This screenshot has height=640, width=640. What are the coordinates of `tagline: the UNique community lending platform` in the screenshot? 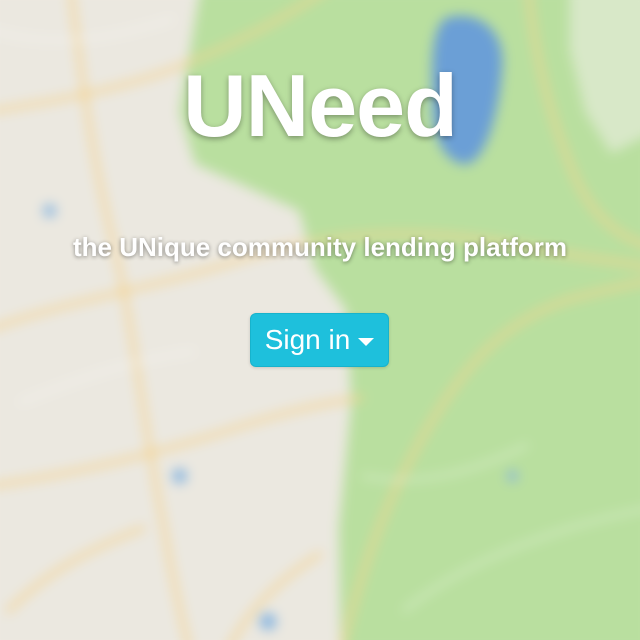 It's located at (319, 247).